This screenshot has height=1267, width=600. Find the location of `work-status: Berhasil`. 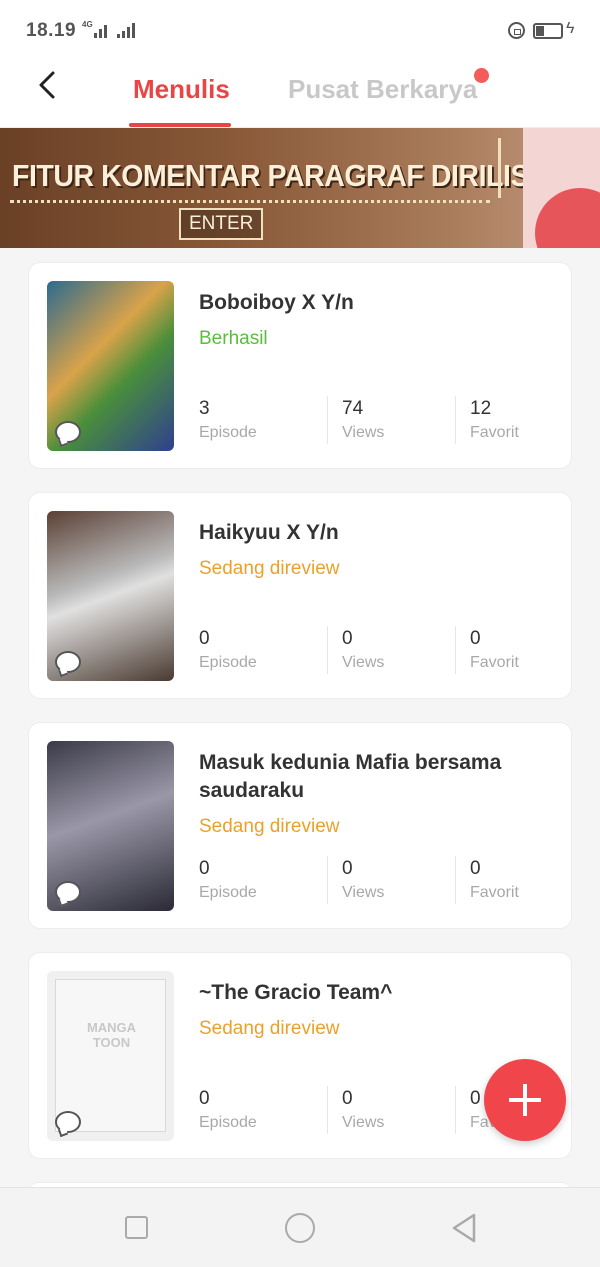

work-status: Berhasil is located at coordinates (233, 338).